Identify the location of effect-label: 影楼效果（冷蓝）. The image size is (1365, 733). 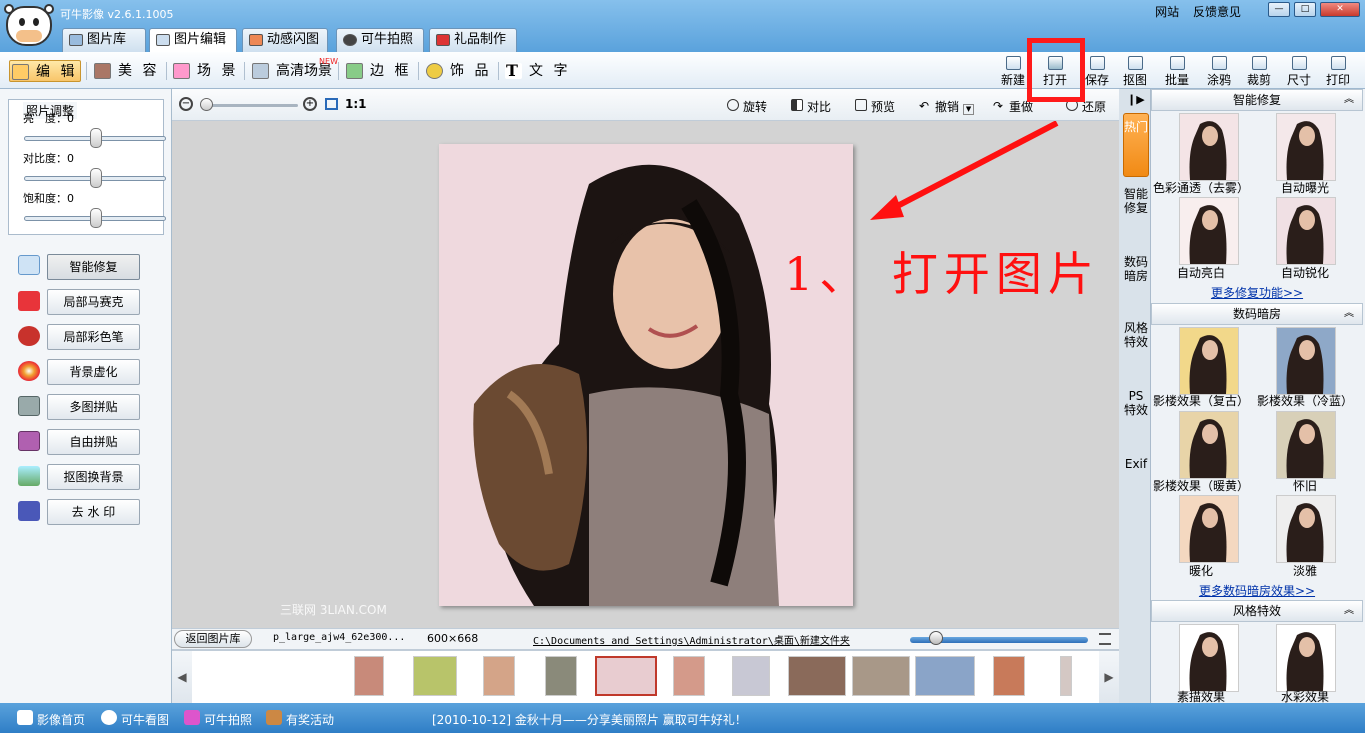
(1305, 400).